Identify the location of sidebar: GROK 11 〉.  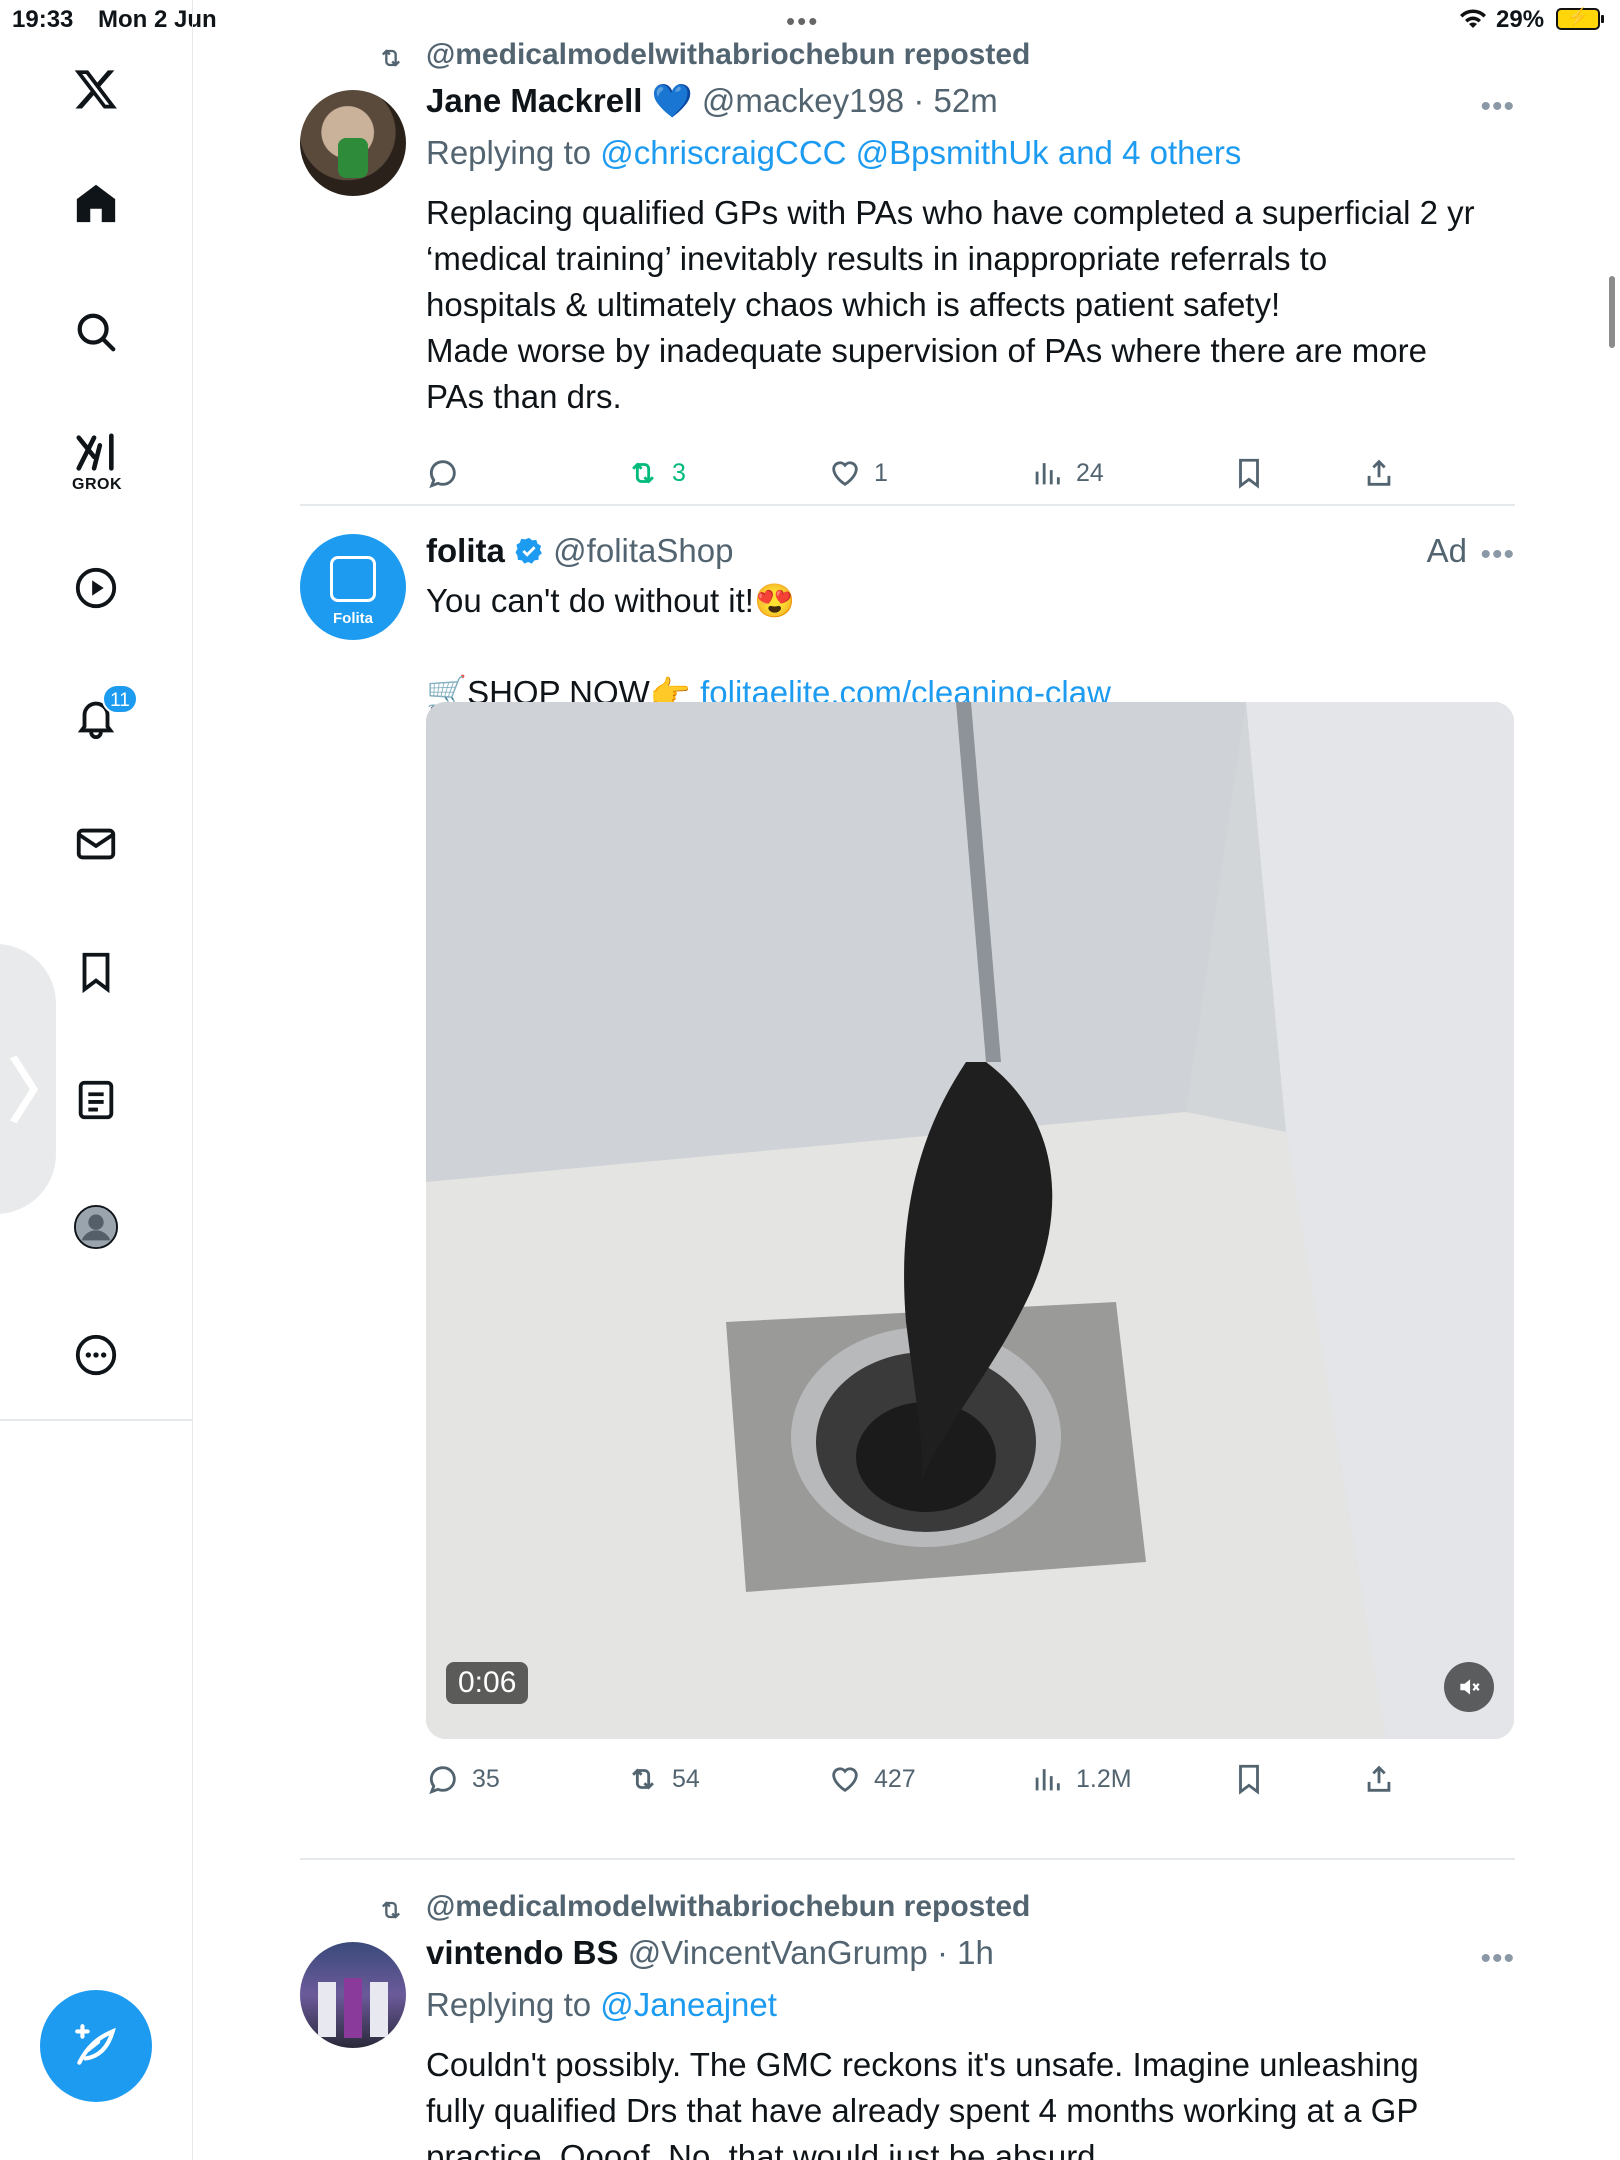
(96, 1080).